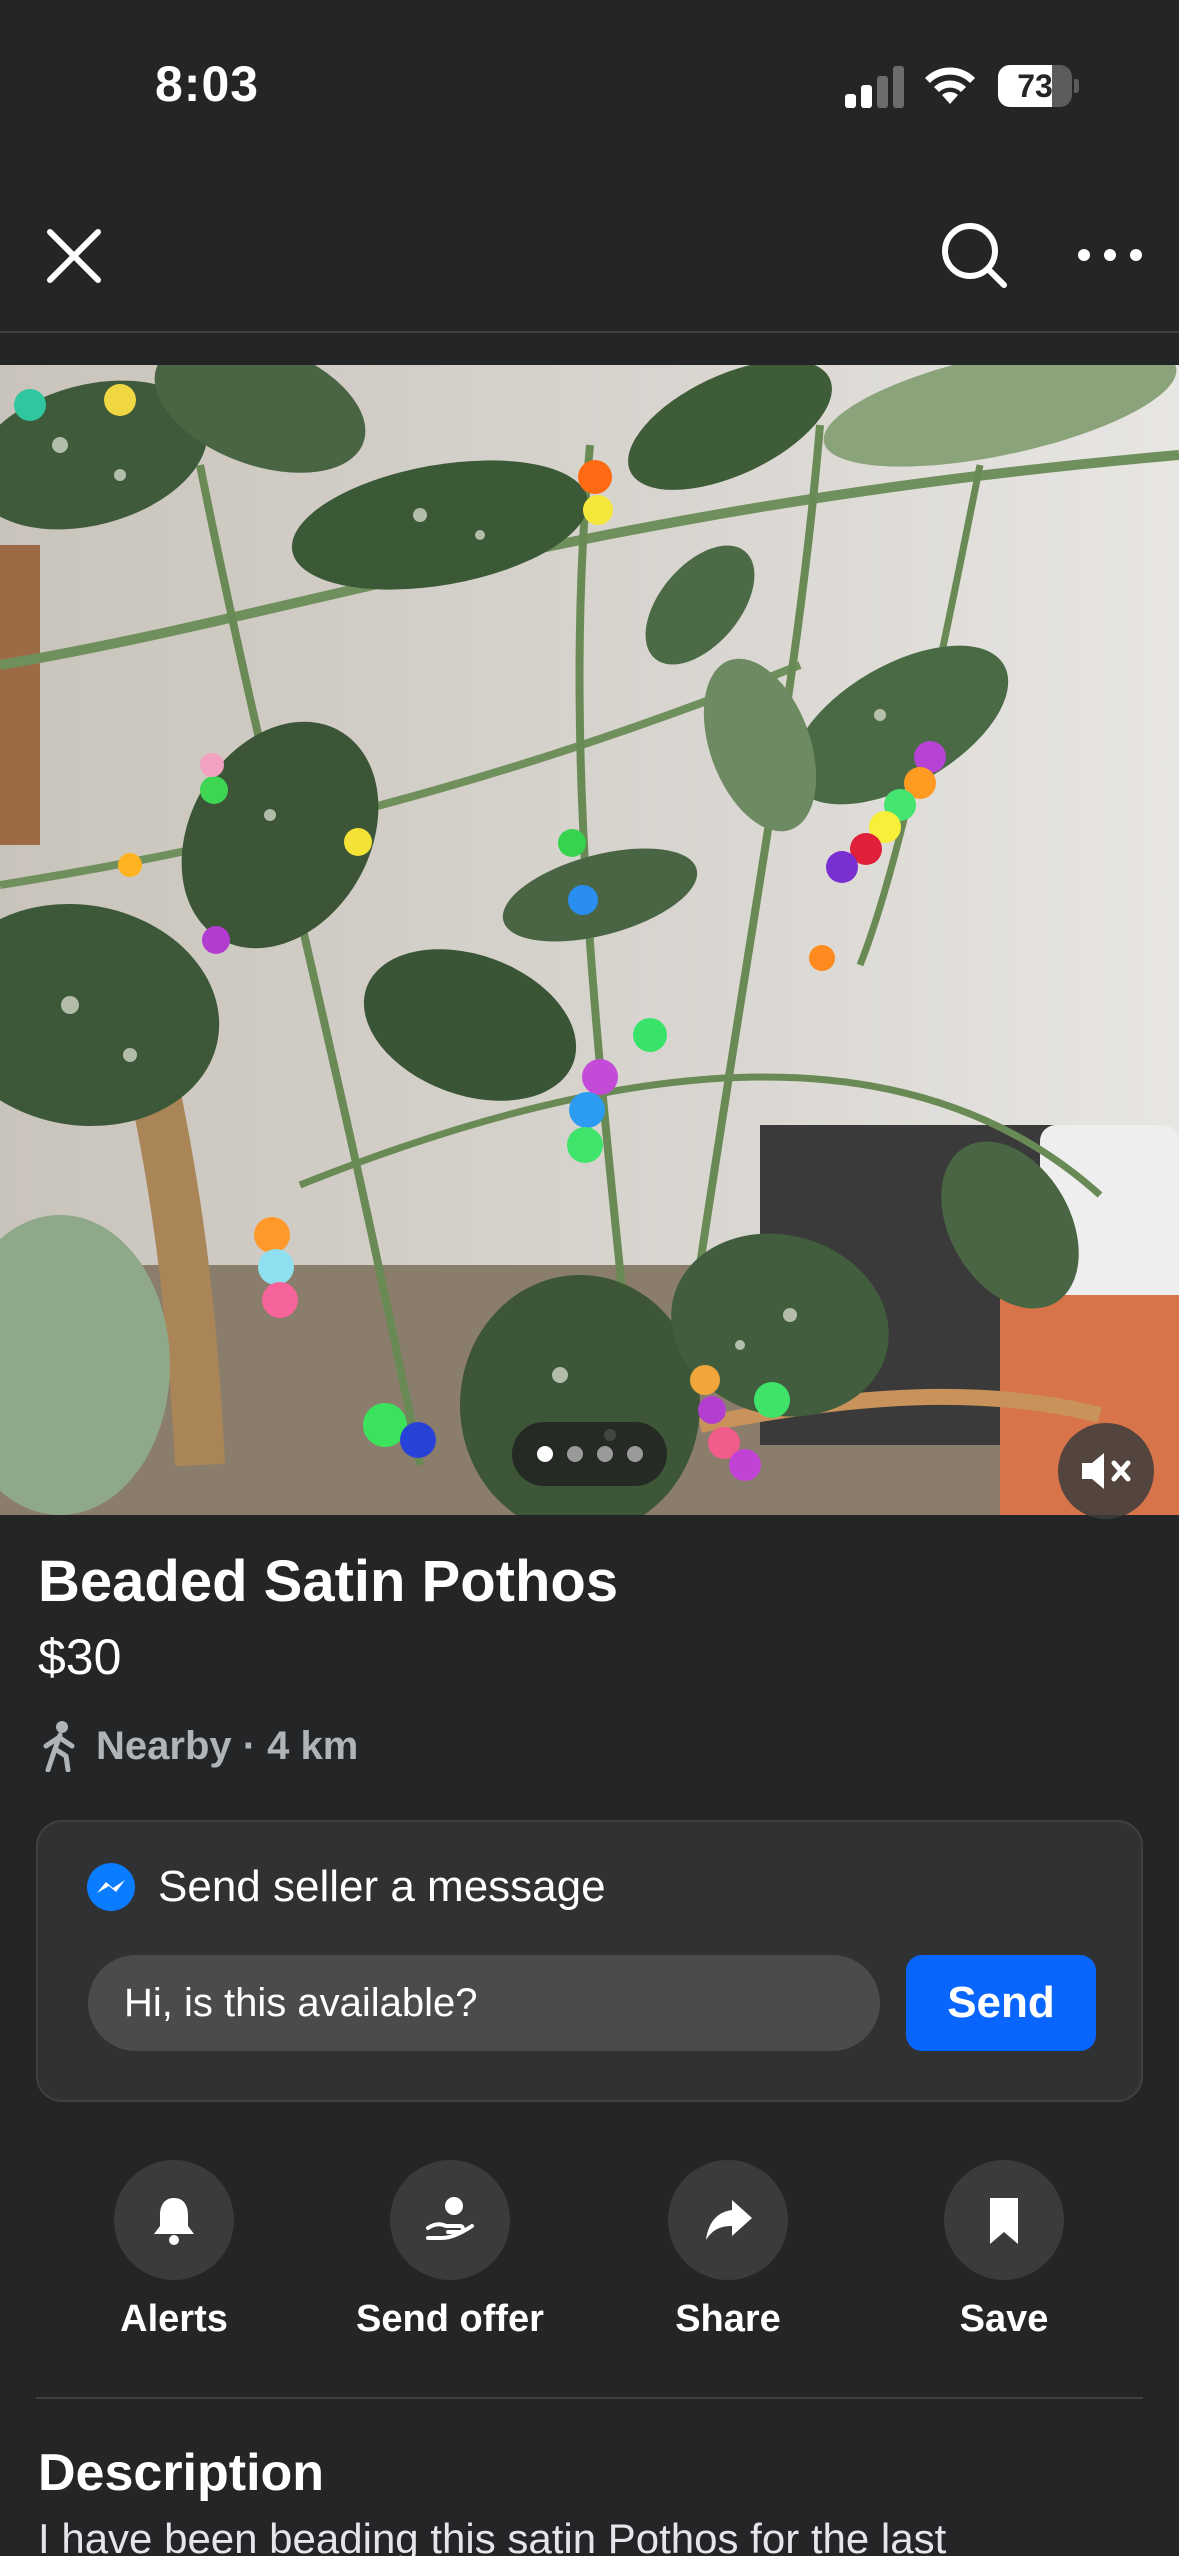  I want to click on alerts-label: Alerts, so click(174, 2319).